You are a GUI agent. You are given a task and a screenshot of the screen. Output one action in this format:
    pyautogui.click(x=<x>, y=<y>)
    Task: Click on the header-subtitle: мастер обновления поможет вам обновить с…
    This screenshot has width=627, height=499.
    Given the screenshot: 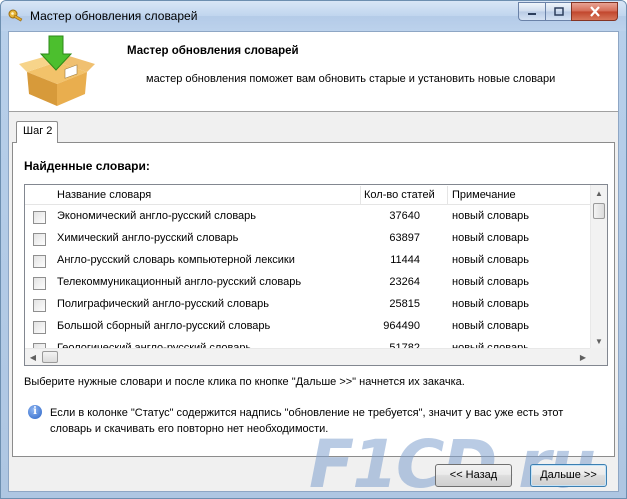 What is the action you would take?
    pyautogui.click(x=351, y=79)
    